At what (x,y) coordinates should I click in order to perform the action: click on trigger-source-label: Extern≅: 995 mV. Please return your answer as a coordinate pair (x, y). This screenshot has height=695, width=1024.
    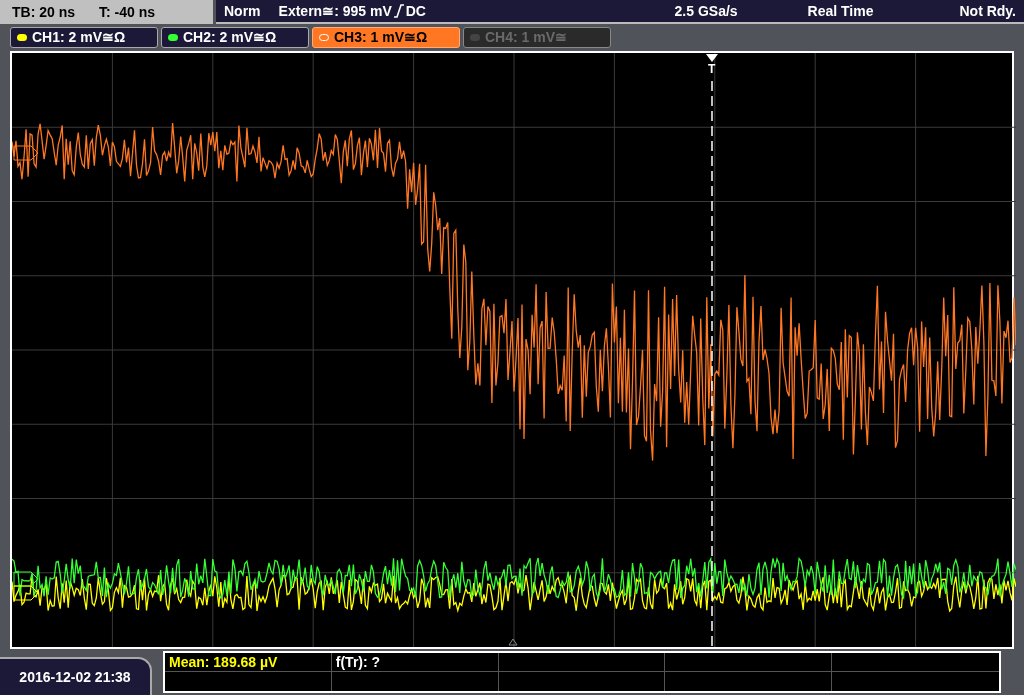
    Looking at the image, I should click on (335, 11).